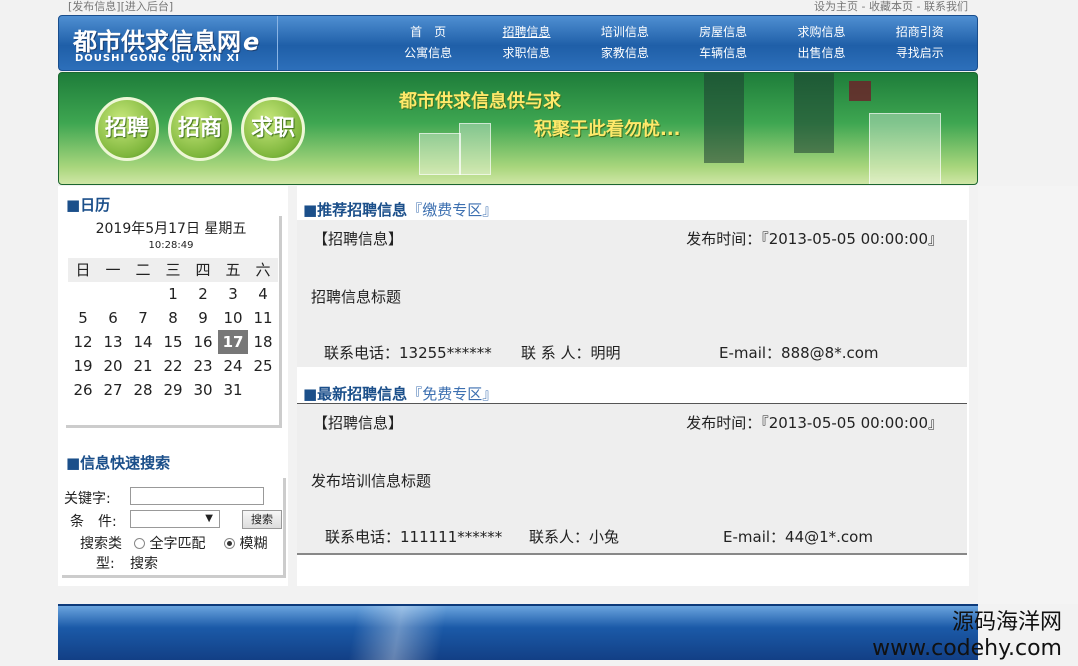 Image resolution: width=1078 pixels, height=666 pixels. I want to click on nav-training: 培训信息, so click(625, 32).